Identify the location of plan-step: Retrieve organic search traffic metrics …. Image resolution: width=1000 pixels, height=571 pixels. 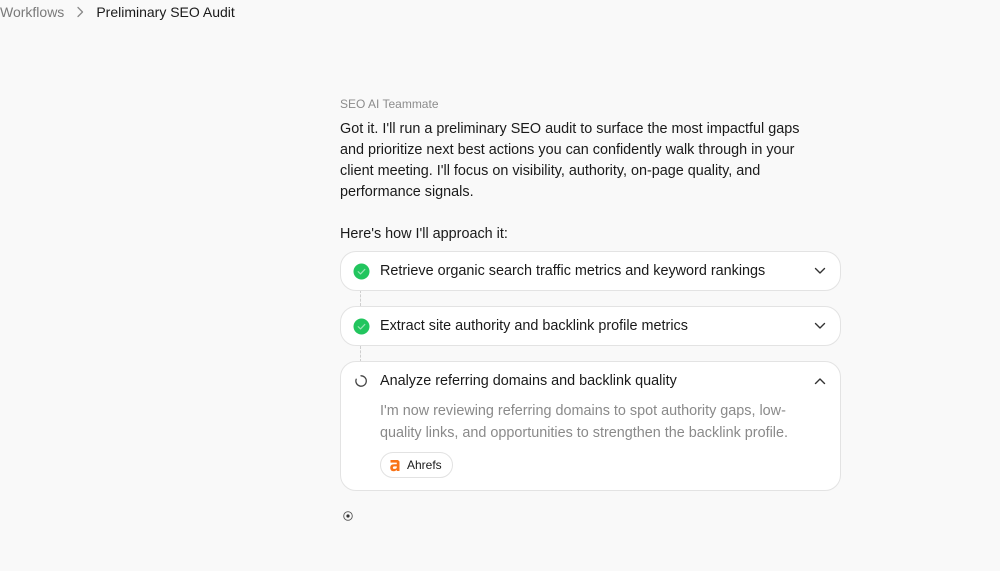
(590, 271).